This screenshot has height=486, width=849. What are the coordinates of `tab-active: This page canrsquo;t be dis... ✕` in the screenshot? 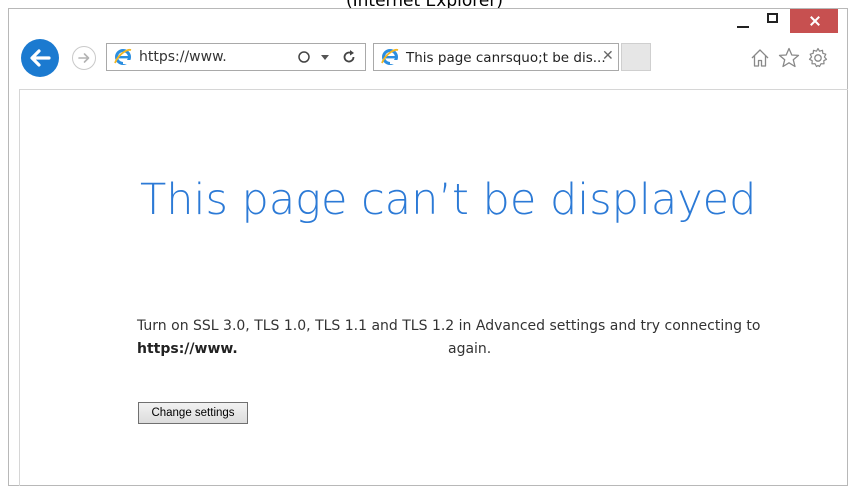 It's located at (496, 57).